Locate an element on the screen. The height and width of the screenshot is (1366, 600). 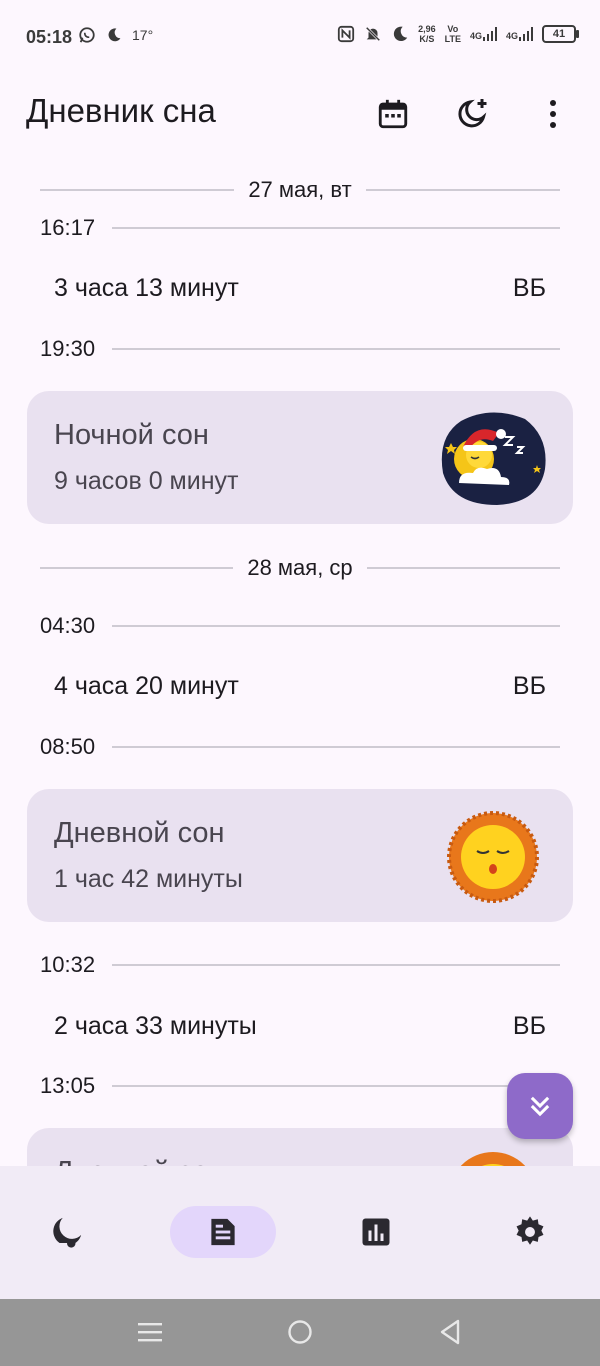
awake-period-row: 2 часа 33 минуты ВБ is located at coordinates (300, 1026).